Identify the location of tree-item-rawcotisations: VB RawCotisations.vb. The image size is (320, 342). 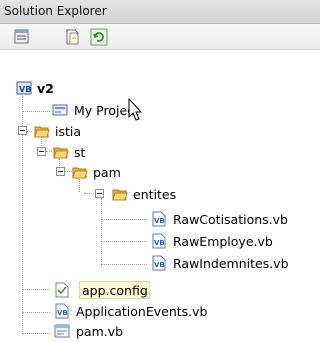
(160, 219).